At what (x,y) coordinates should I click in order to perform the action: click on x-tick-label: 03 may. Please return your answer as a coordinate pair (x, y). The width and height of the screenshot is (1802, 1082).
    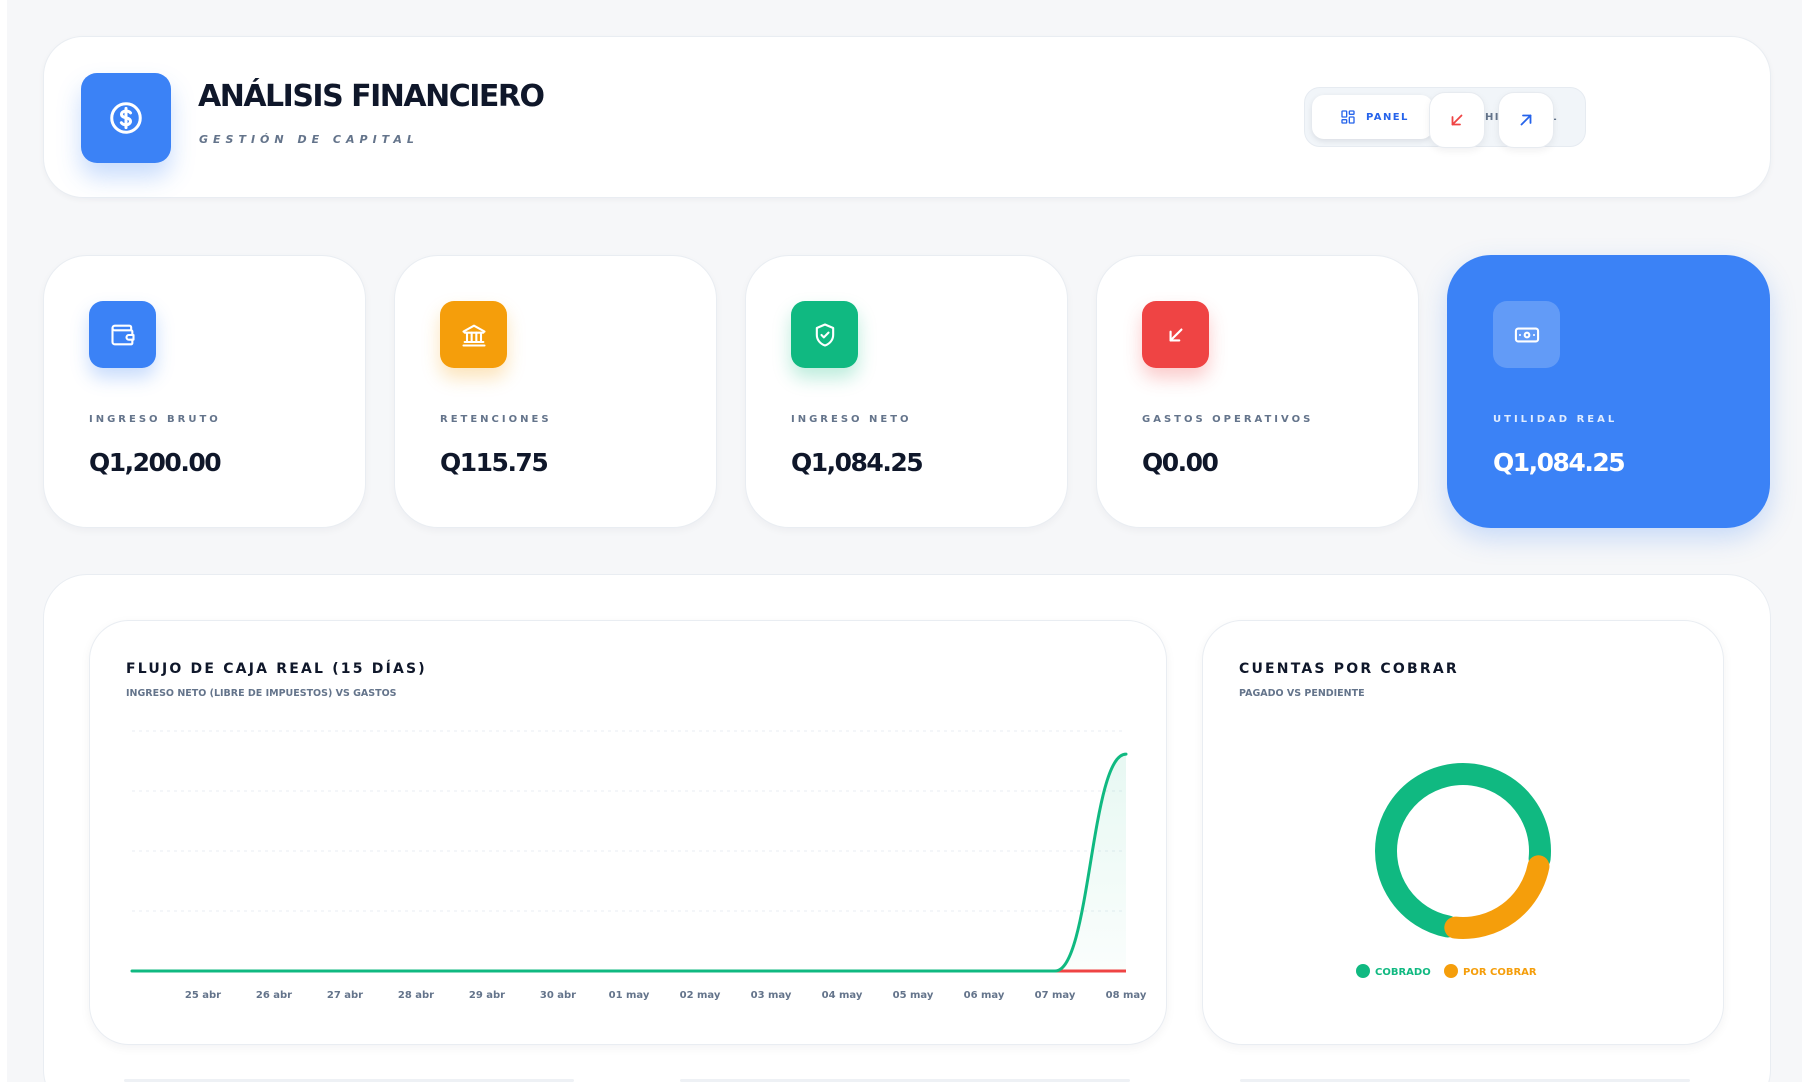
    Looking at the image, I should click on (771, 995).